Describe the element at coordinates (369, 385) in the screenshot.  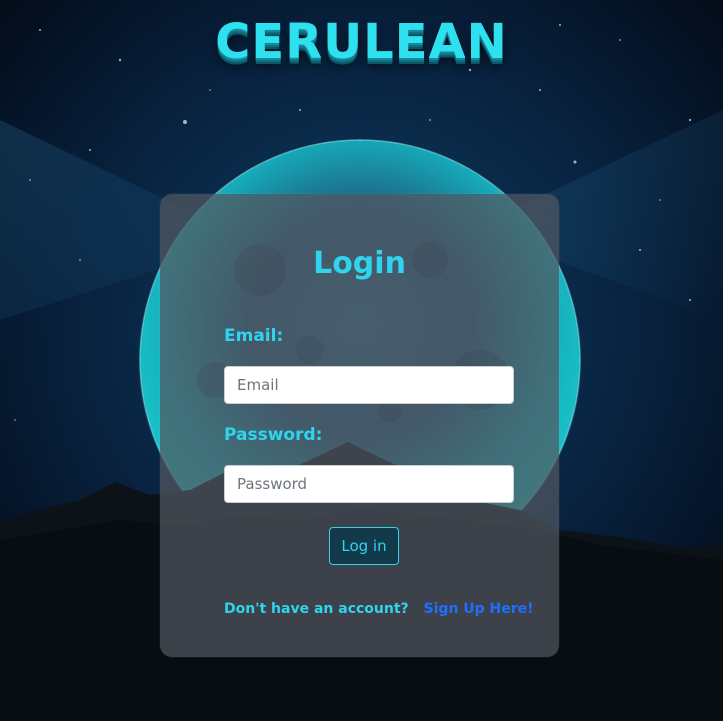
I see `email-field` at that location.